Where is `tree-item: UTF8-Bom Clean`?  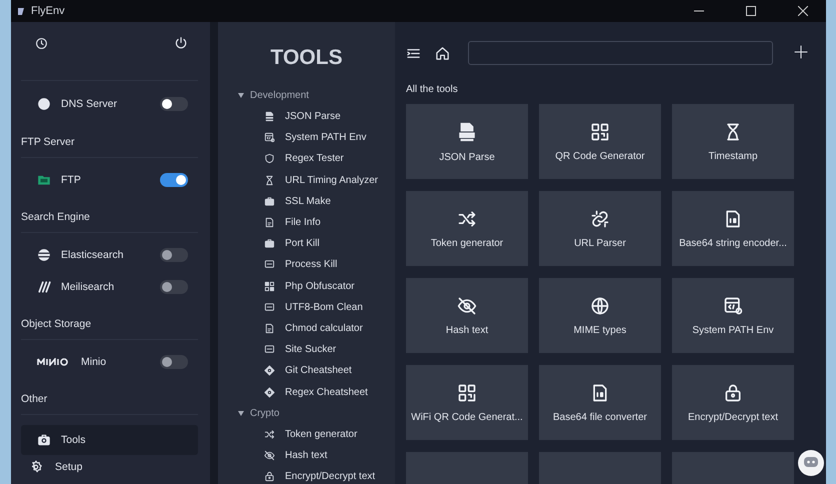
tree-item: UTF8-Bom Clean is located at coordinates (316, 307).